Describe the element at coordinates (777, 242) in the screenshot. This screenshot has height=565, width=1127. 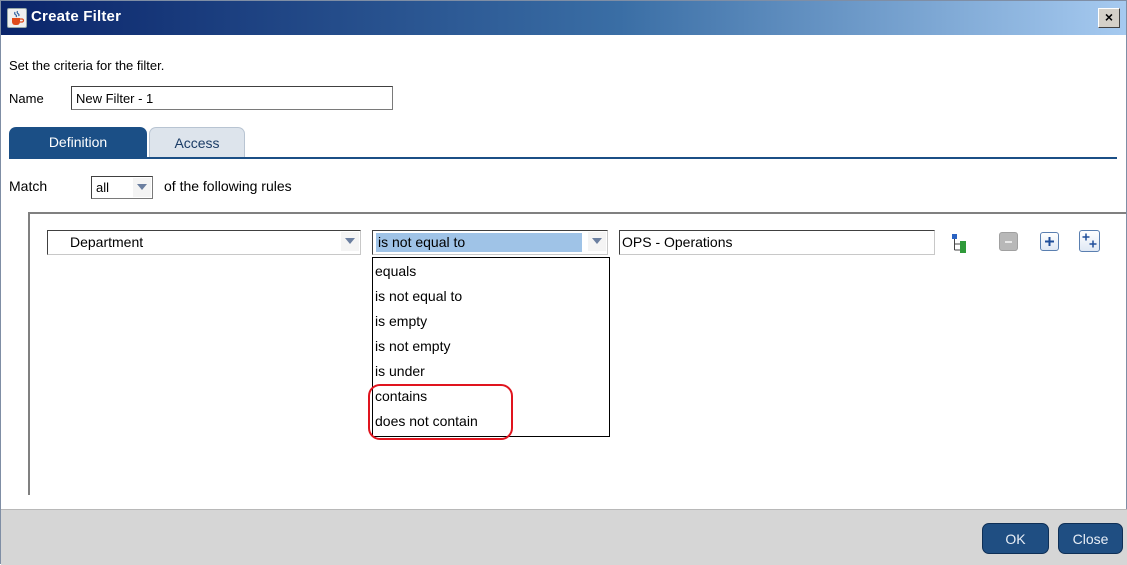
I see `rule-value-input: OPS - Operations` at that location.